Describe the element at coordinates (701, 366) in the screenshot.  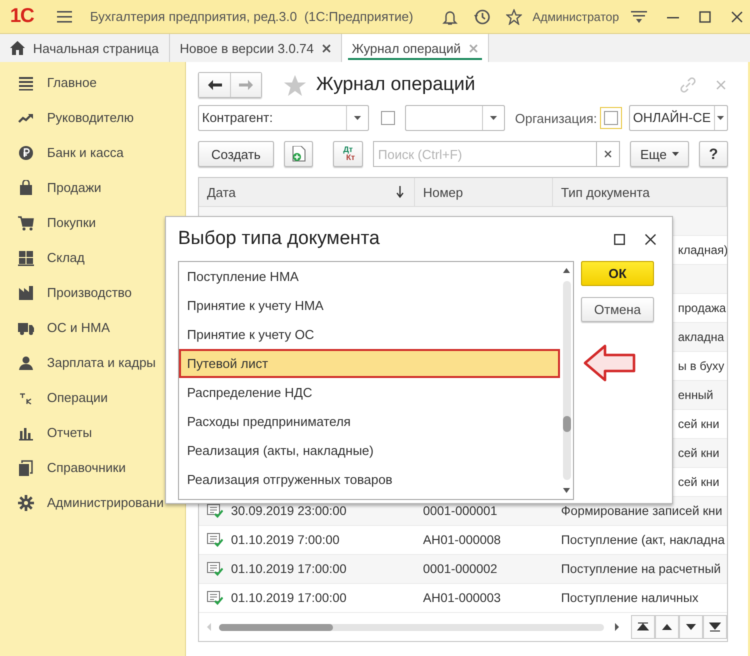
I see `table-cell: ы в буху` at that location.